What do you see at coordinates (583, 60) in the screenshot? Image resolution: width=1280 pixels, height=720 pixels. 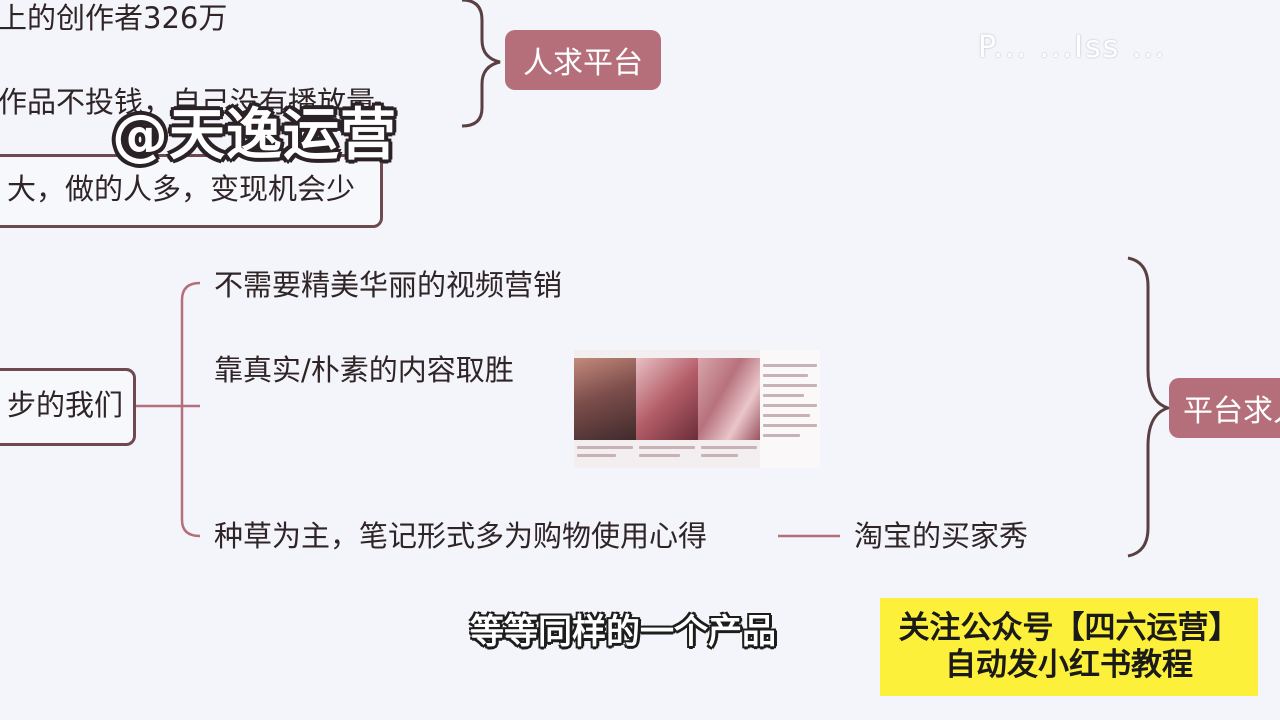 I see `pill-people-seek-platform: 人求平台` at bounding box center [583, 60].